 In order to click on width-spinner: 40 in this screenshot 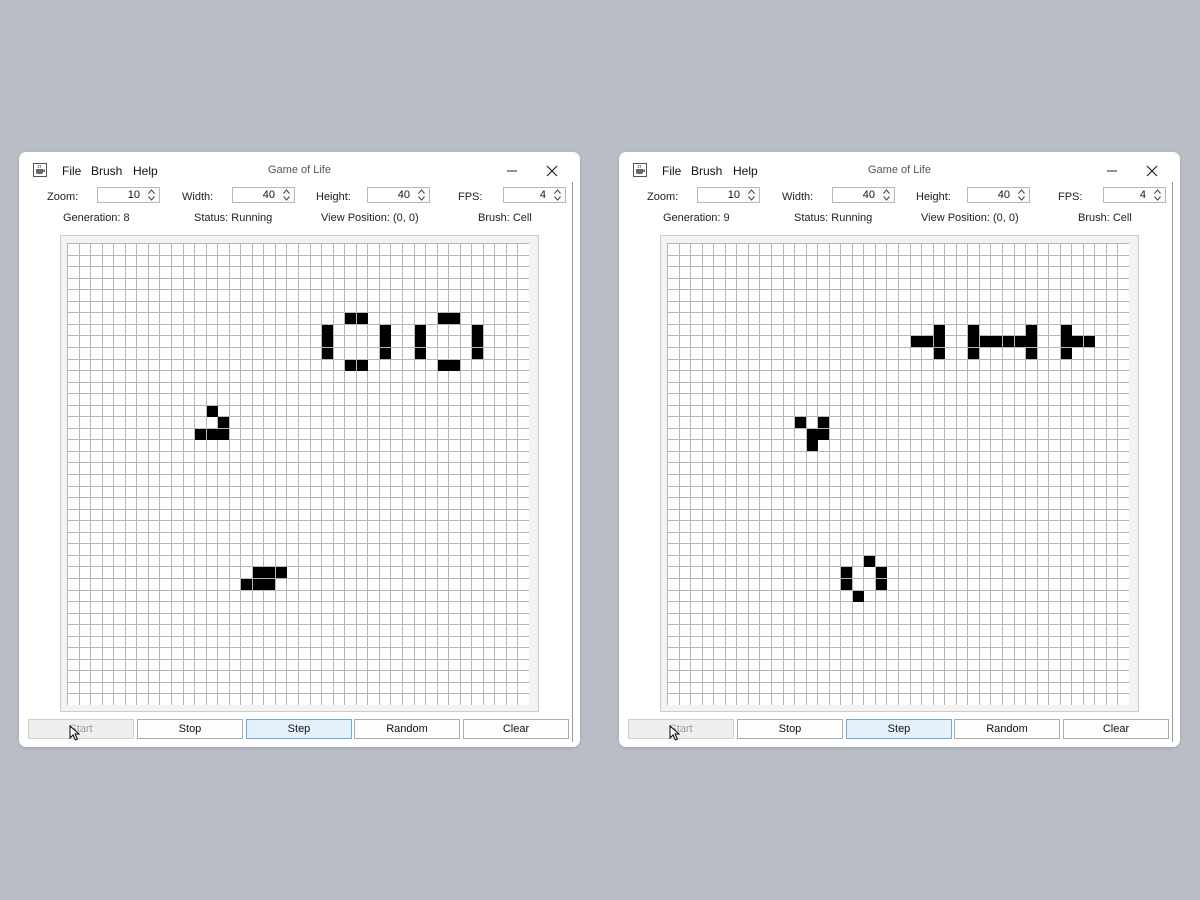, I will do `click(264, 196)`.